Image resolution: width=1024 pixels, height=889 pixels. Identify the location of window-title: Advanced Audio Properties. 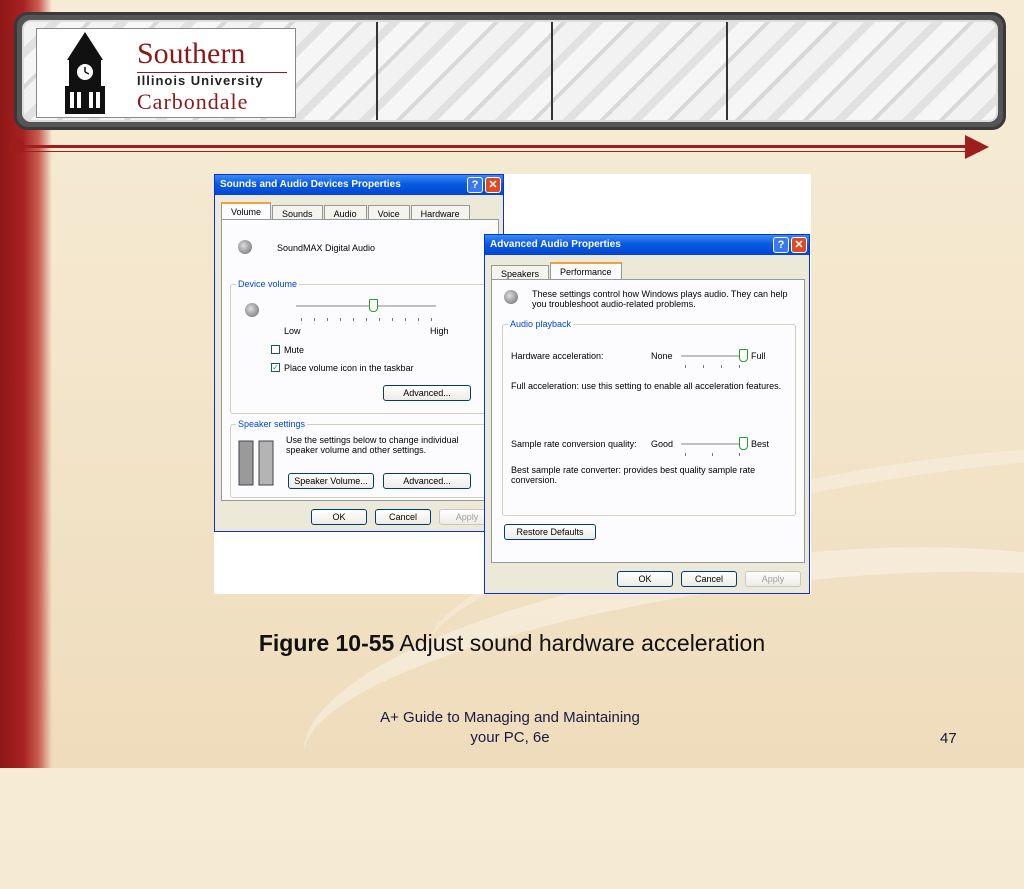
(555, 244).